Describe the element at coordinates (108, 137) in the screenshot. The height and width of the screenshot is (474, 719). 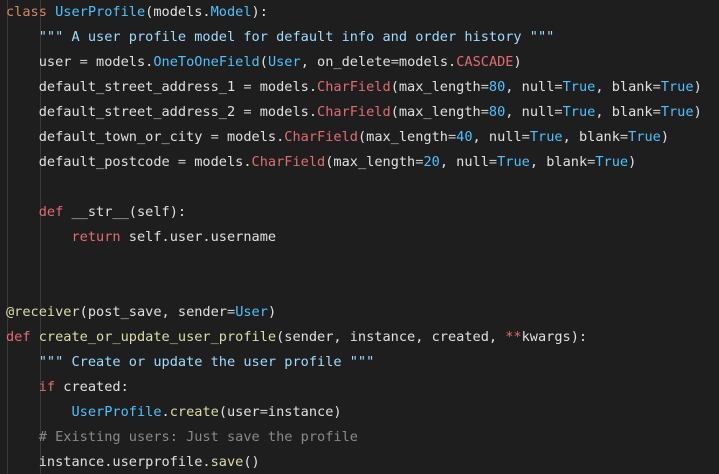
I see `code-token: default_town_or_city` at that location.